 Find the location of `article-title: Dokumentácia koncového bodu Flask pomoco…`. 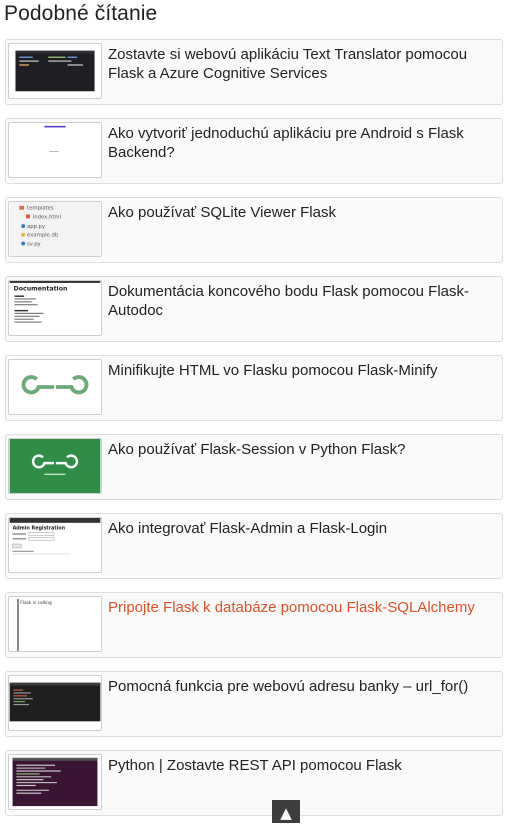

article-title: Dokumentácia koncového bodu Flask pomoco… is located at coordinates (302, 301).